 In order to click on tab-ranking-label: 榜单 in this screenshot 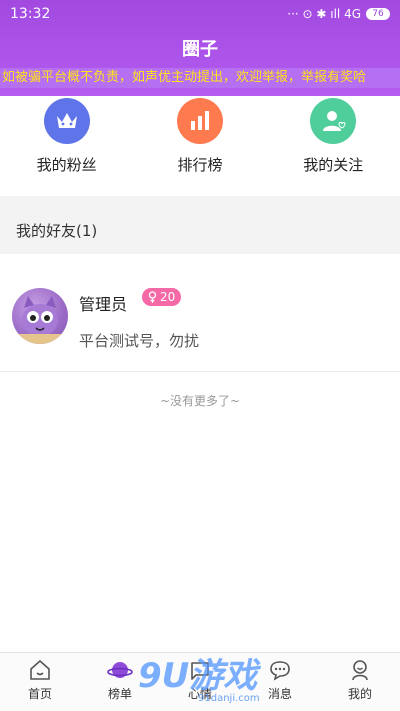, I will do `click(119, 694)`.